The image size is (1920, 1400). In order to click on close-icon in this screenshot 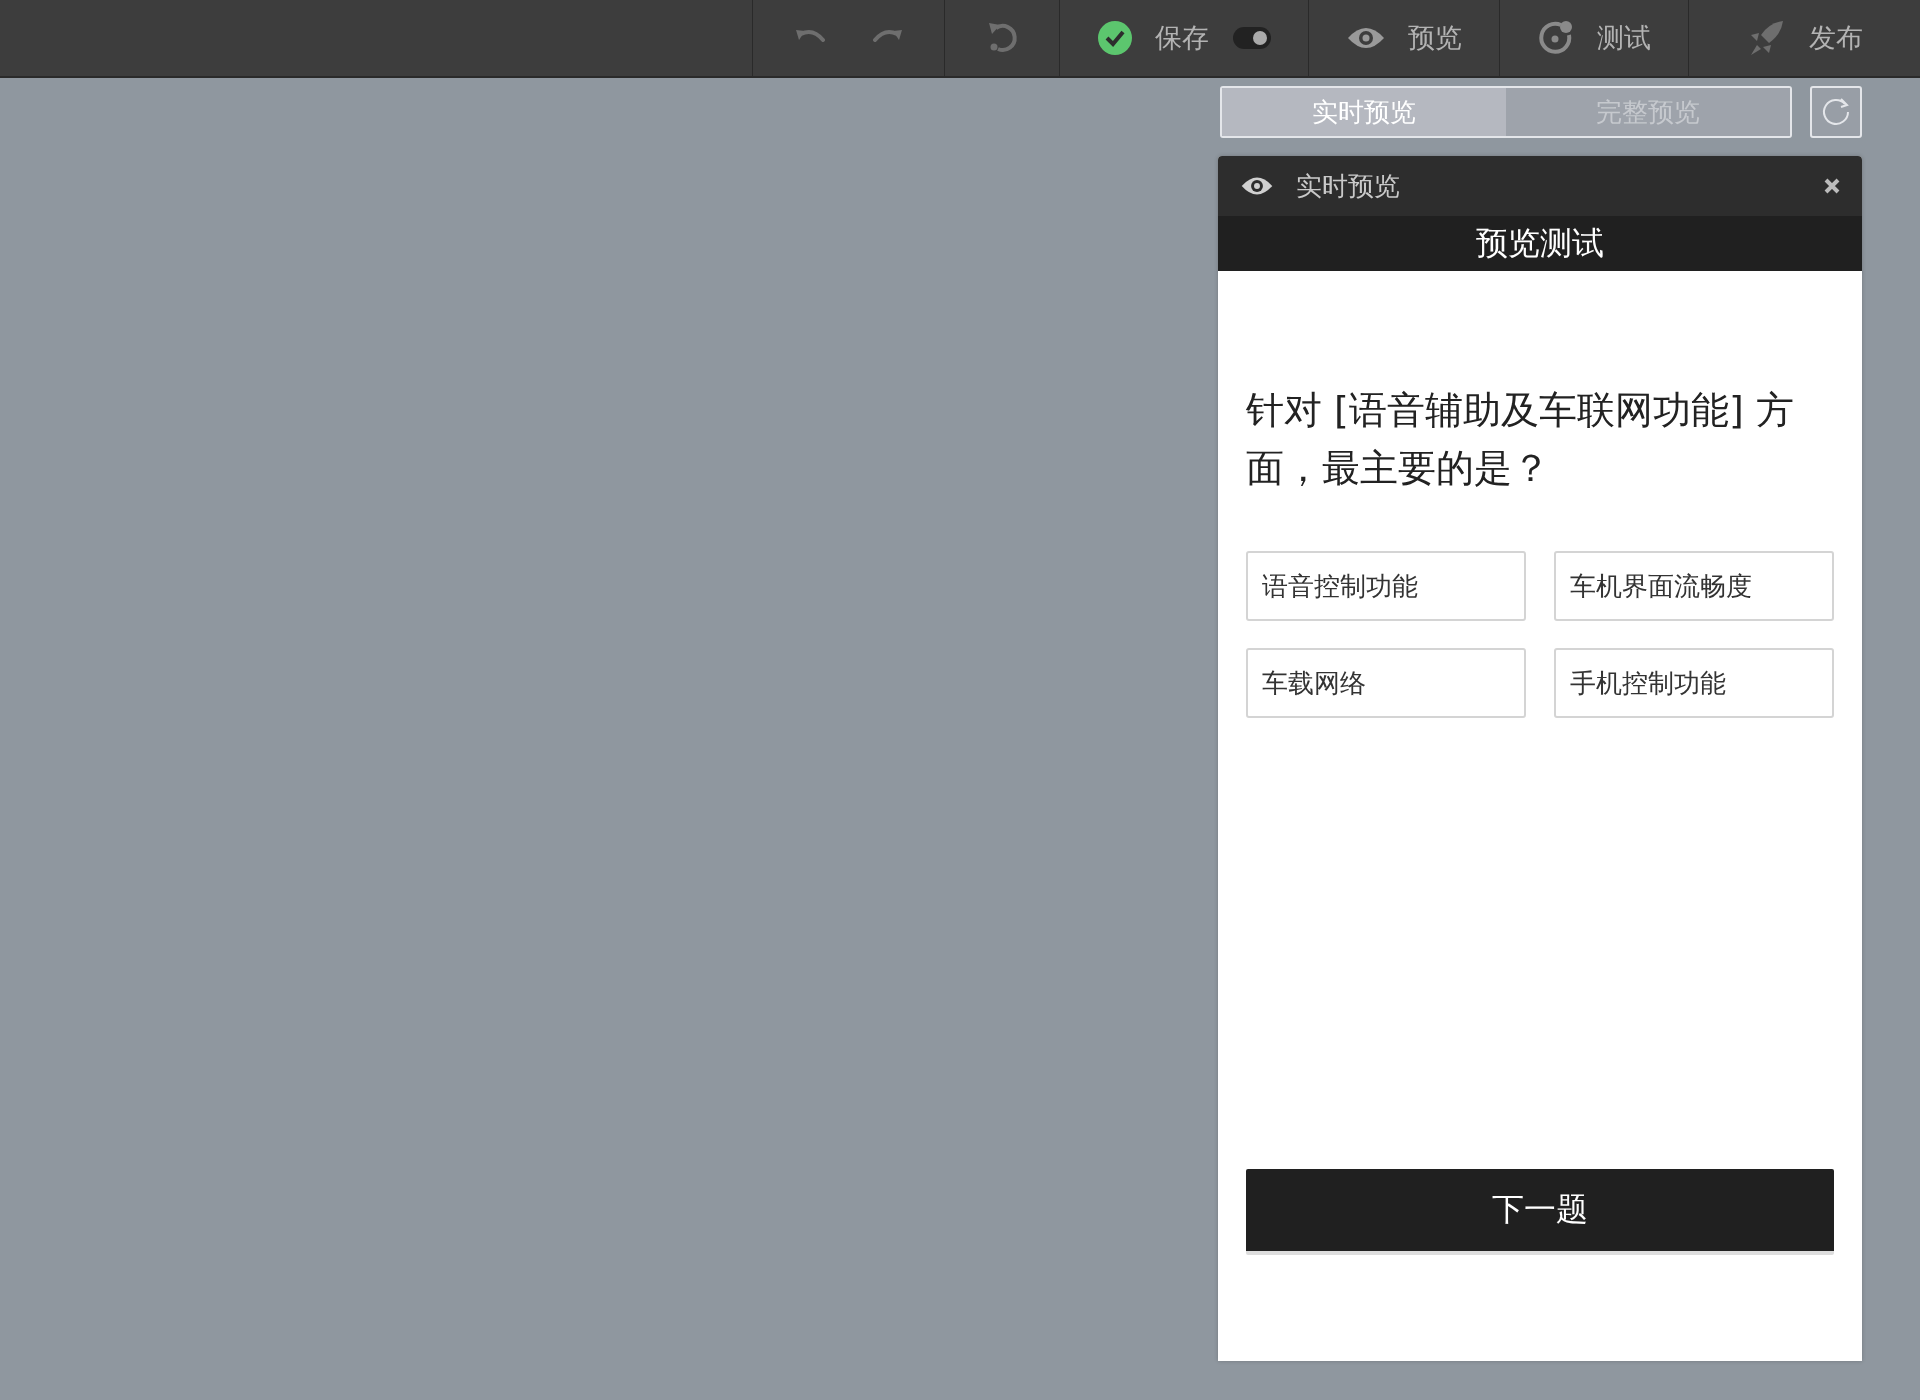, I will do `click(1832, 186)`.